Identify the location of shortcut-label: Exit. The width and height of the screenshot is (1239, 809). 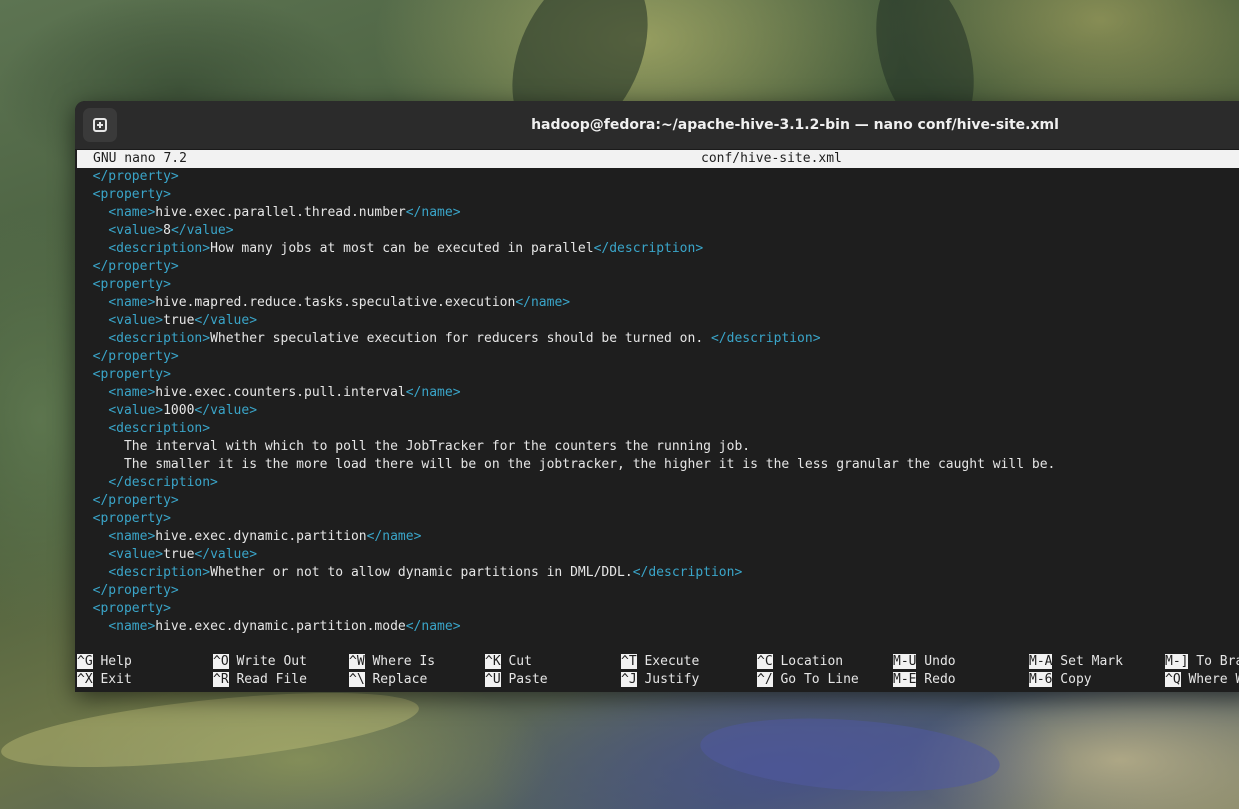
(112, 679).